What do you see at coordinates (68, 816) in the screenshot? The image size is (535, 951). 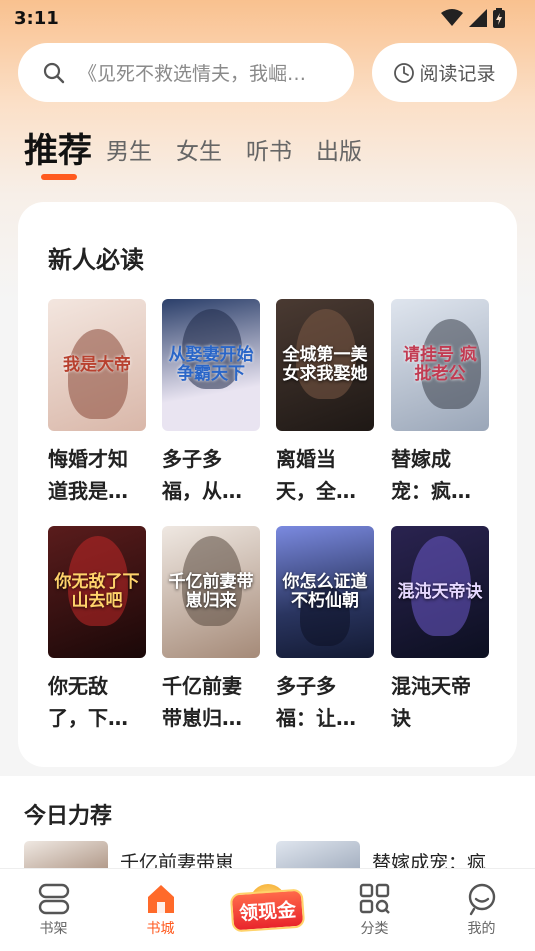 I see `section-title: 今日力荐` at bounding box center [68, 816].